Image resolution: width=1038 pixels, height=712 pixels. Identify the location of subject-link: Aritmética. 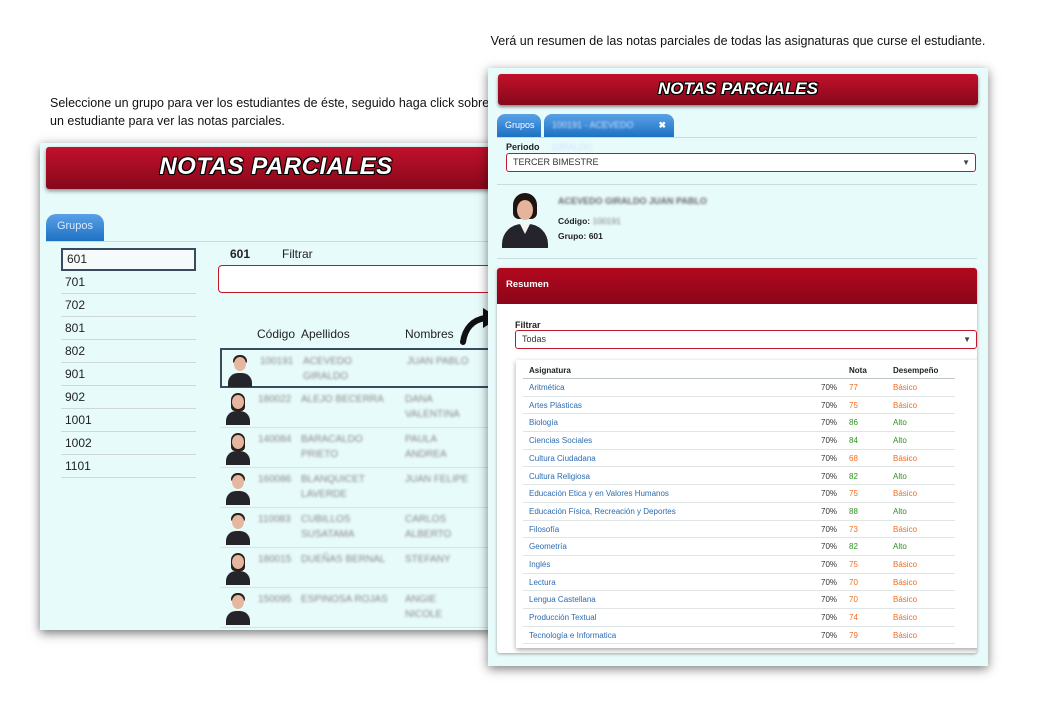
(547, 387).